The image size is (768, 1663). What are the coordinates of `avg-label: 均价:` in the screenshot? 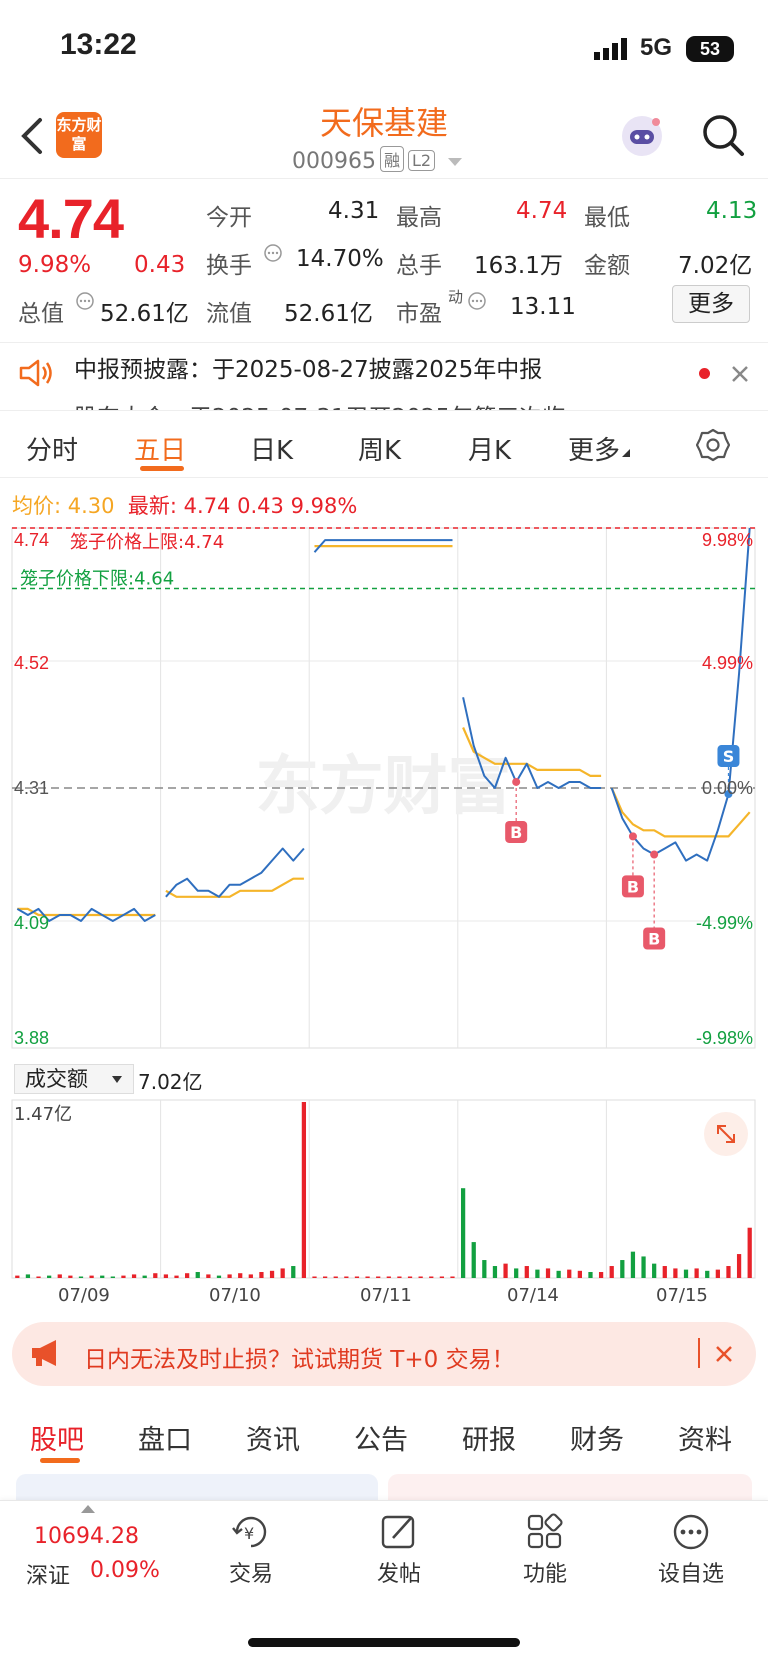 It's located at (37, 506).